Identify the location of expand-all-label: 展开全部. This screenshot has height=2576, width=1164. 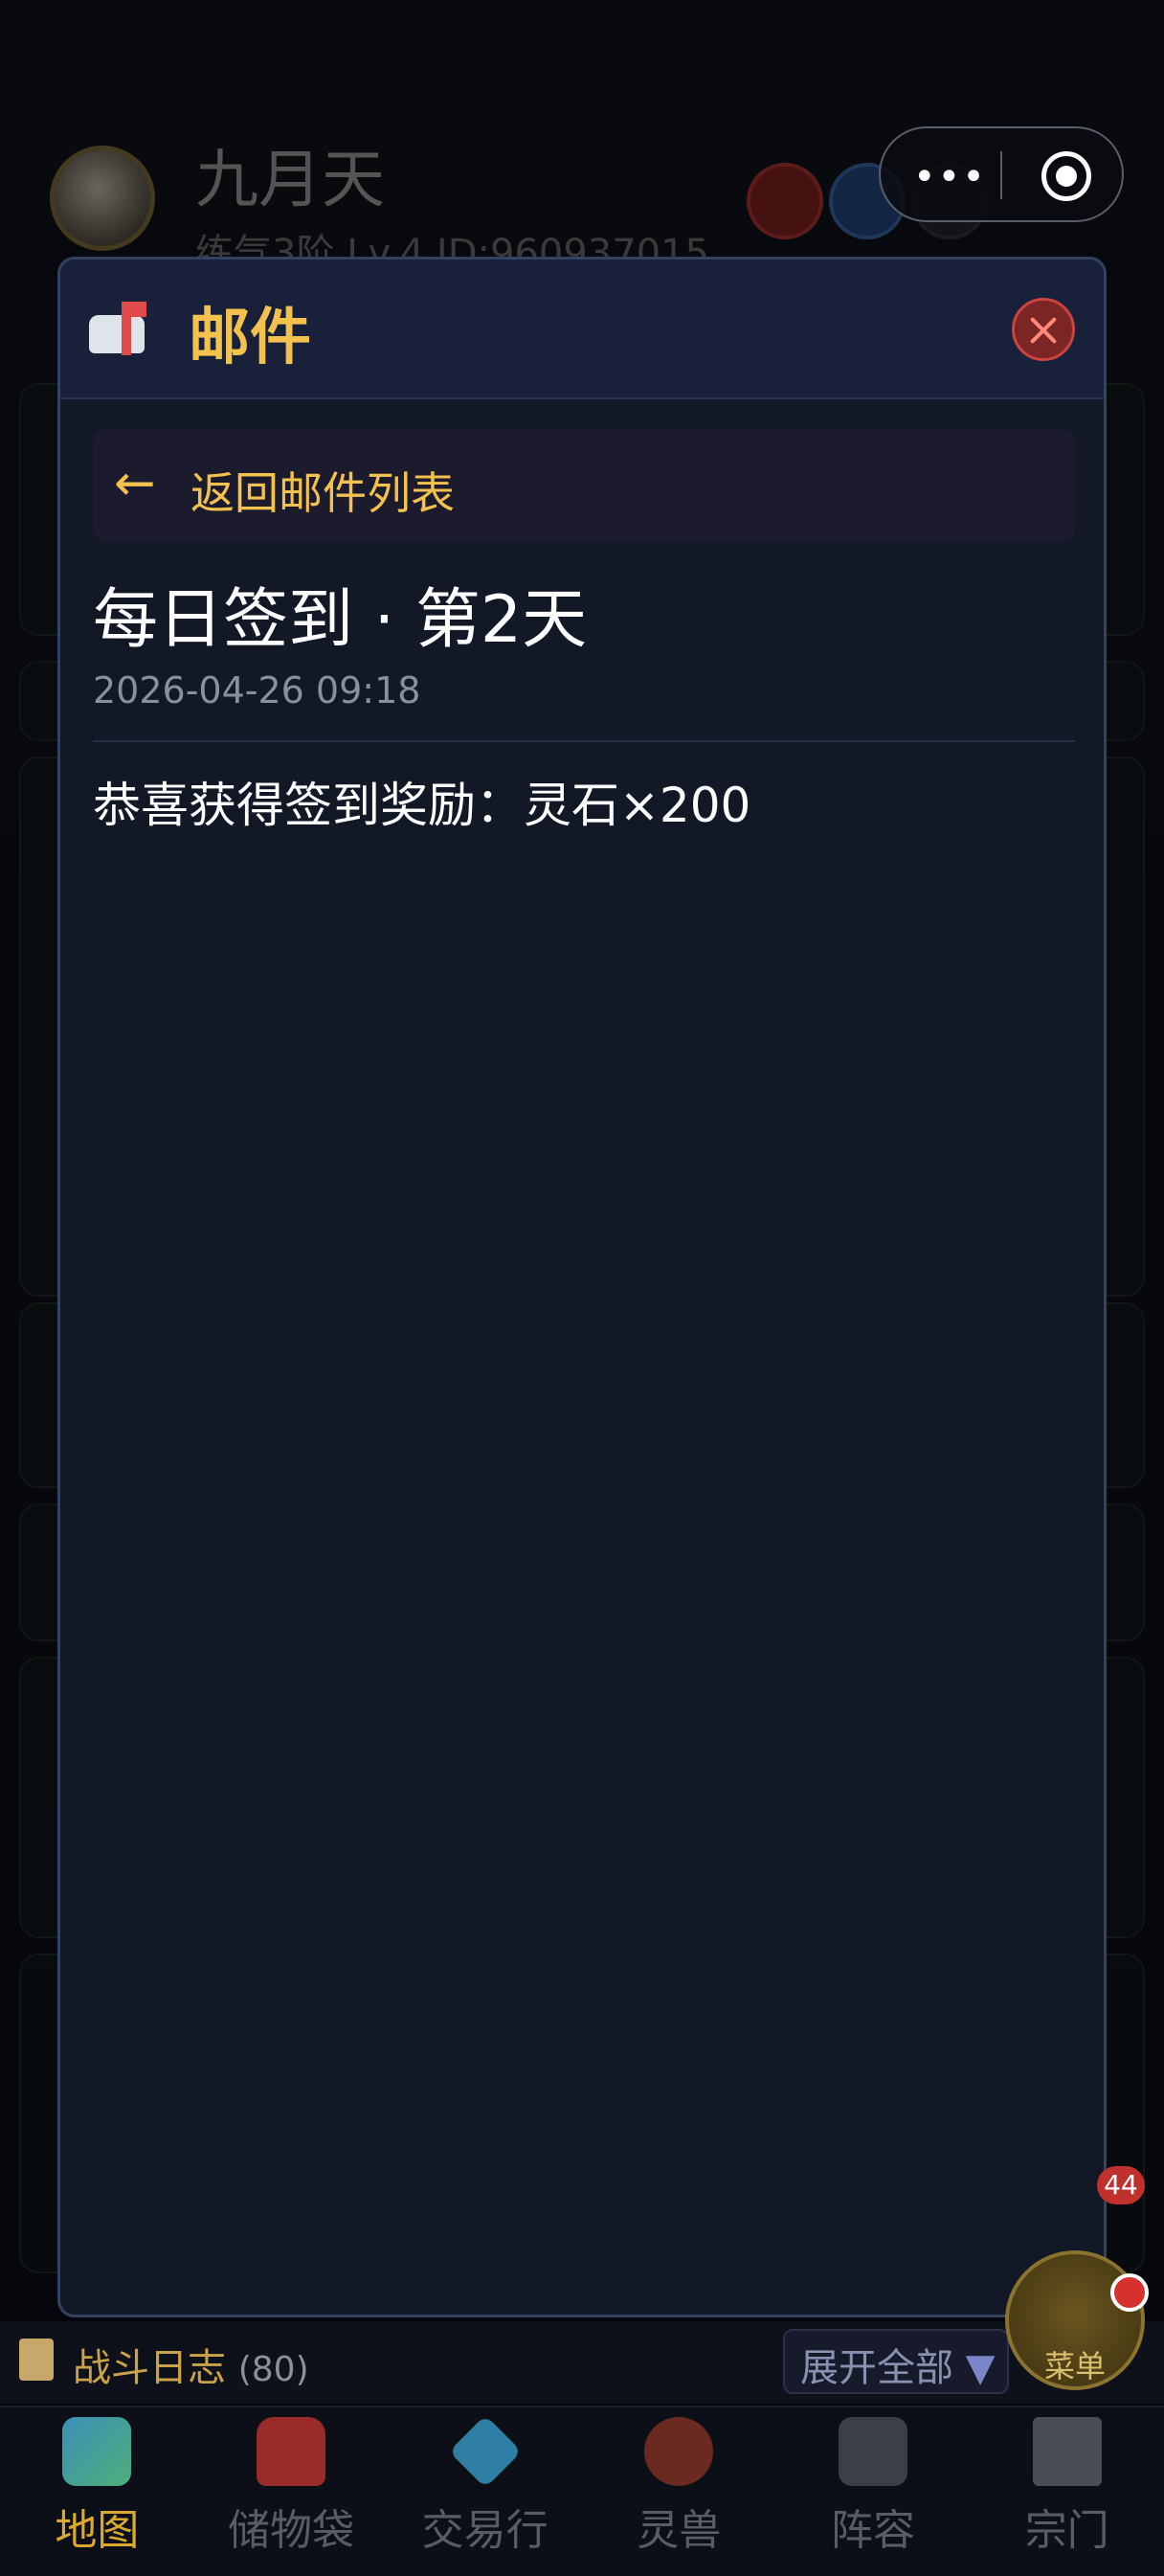
(877, 2368).